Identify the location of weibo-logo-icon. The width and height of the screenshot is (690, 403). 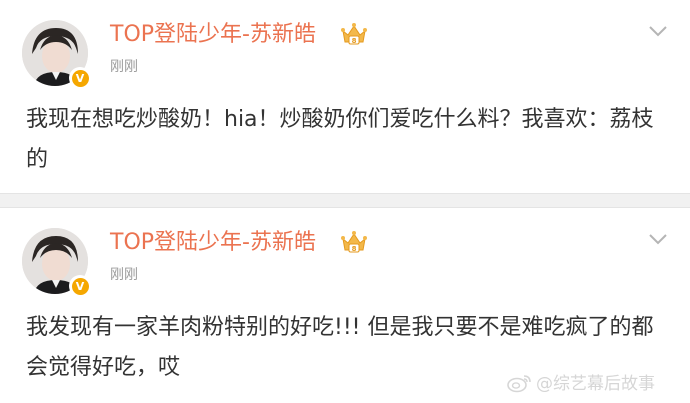
(519, 384).